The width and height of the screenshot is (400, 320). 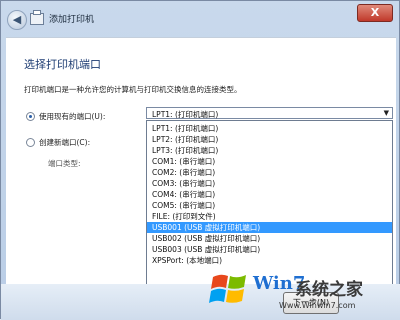 What do you see at coordinates (30, 142) in the screenshot?
I see `create-new-port-radio` at bounding box center [30, 142].